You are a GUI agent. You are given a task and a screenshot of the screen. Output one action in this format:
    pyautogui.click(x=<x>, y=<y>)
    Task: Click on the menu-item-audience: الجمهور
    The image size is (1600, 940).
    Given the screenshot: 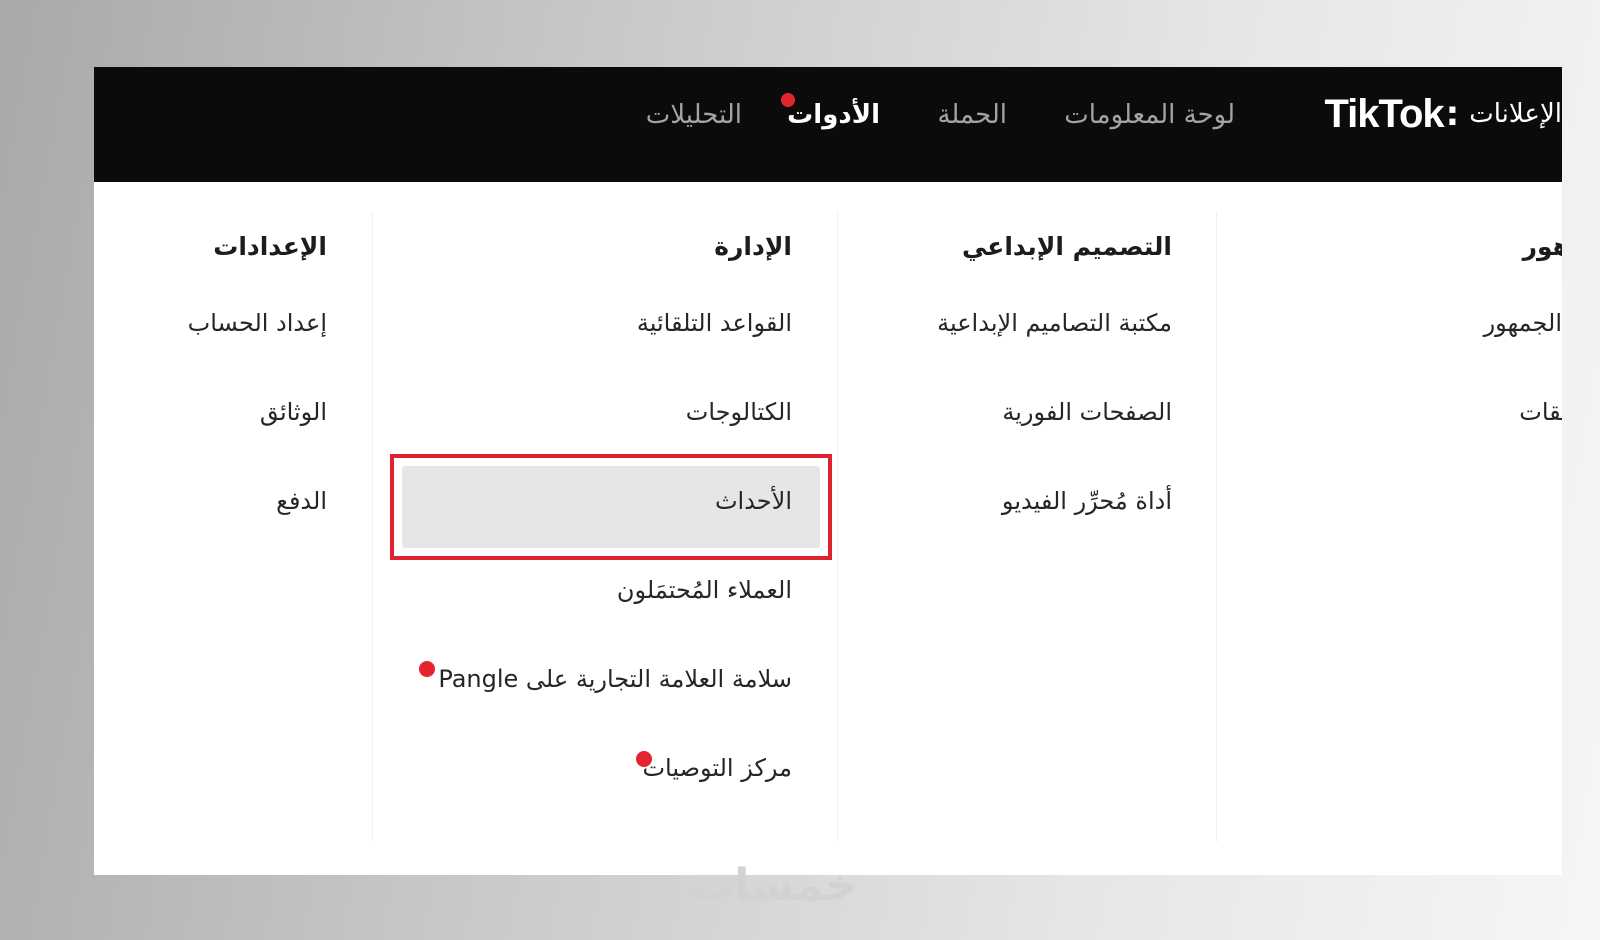 What is the action you would take?
    pyautogui.click(x=1523, y=323)
    